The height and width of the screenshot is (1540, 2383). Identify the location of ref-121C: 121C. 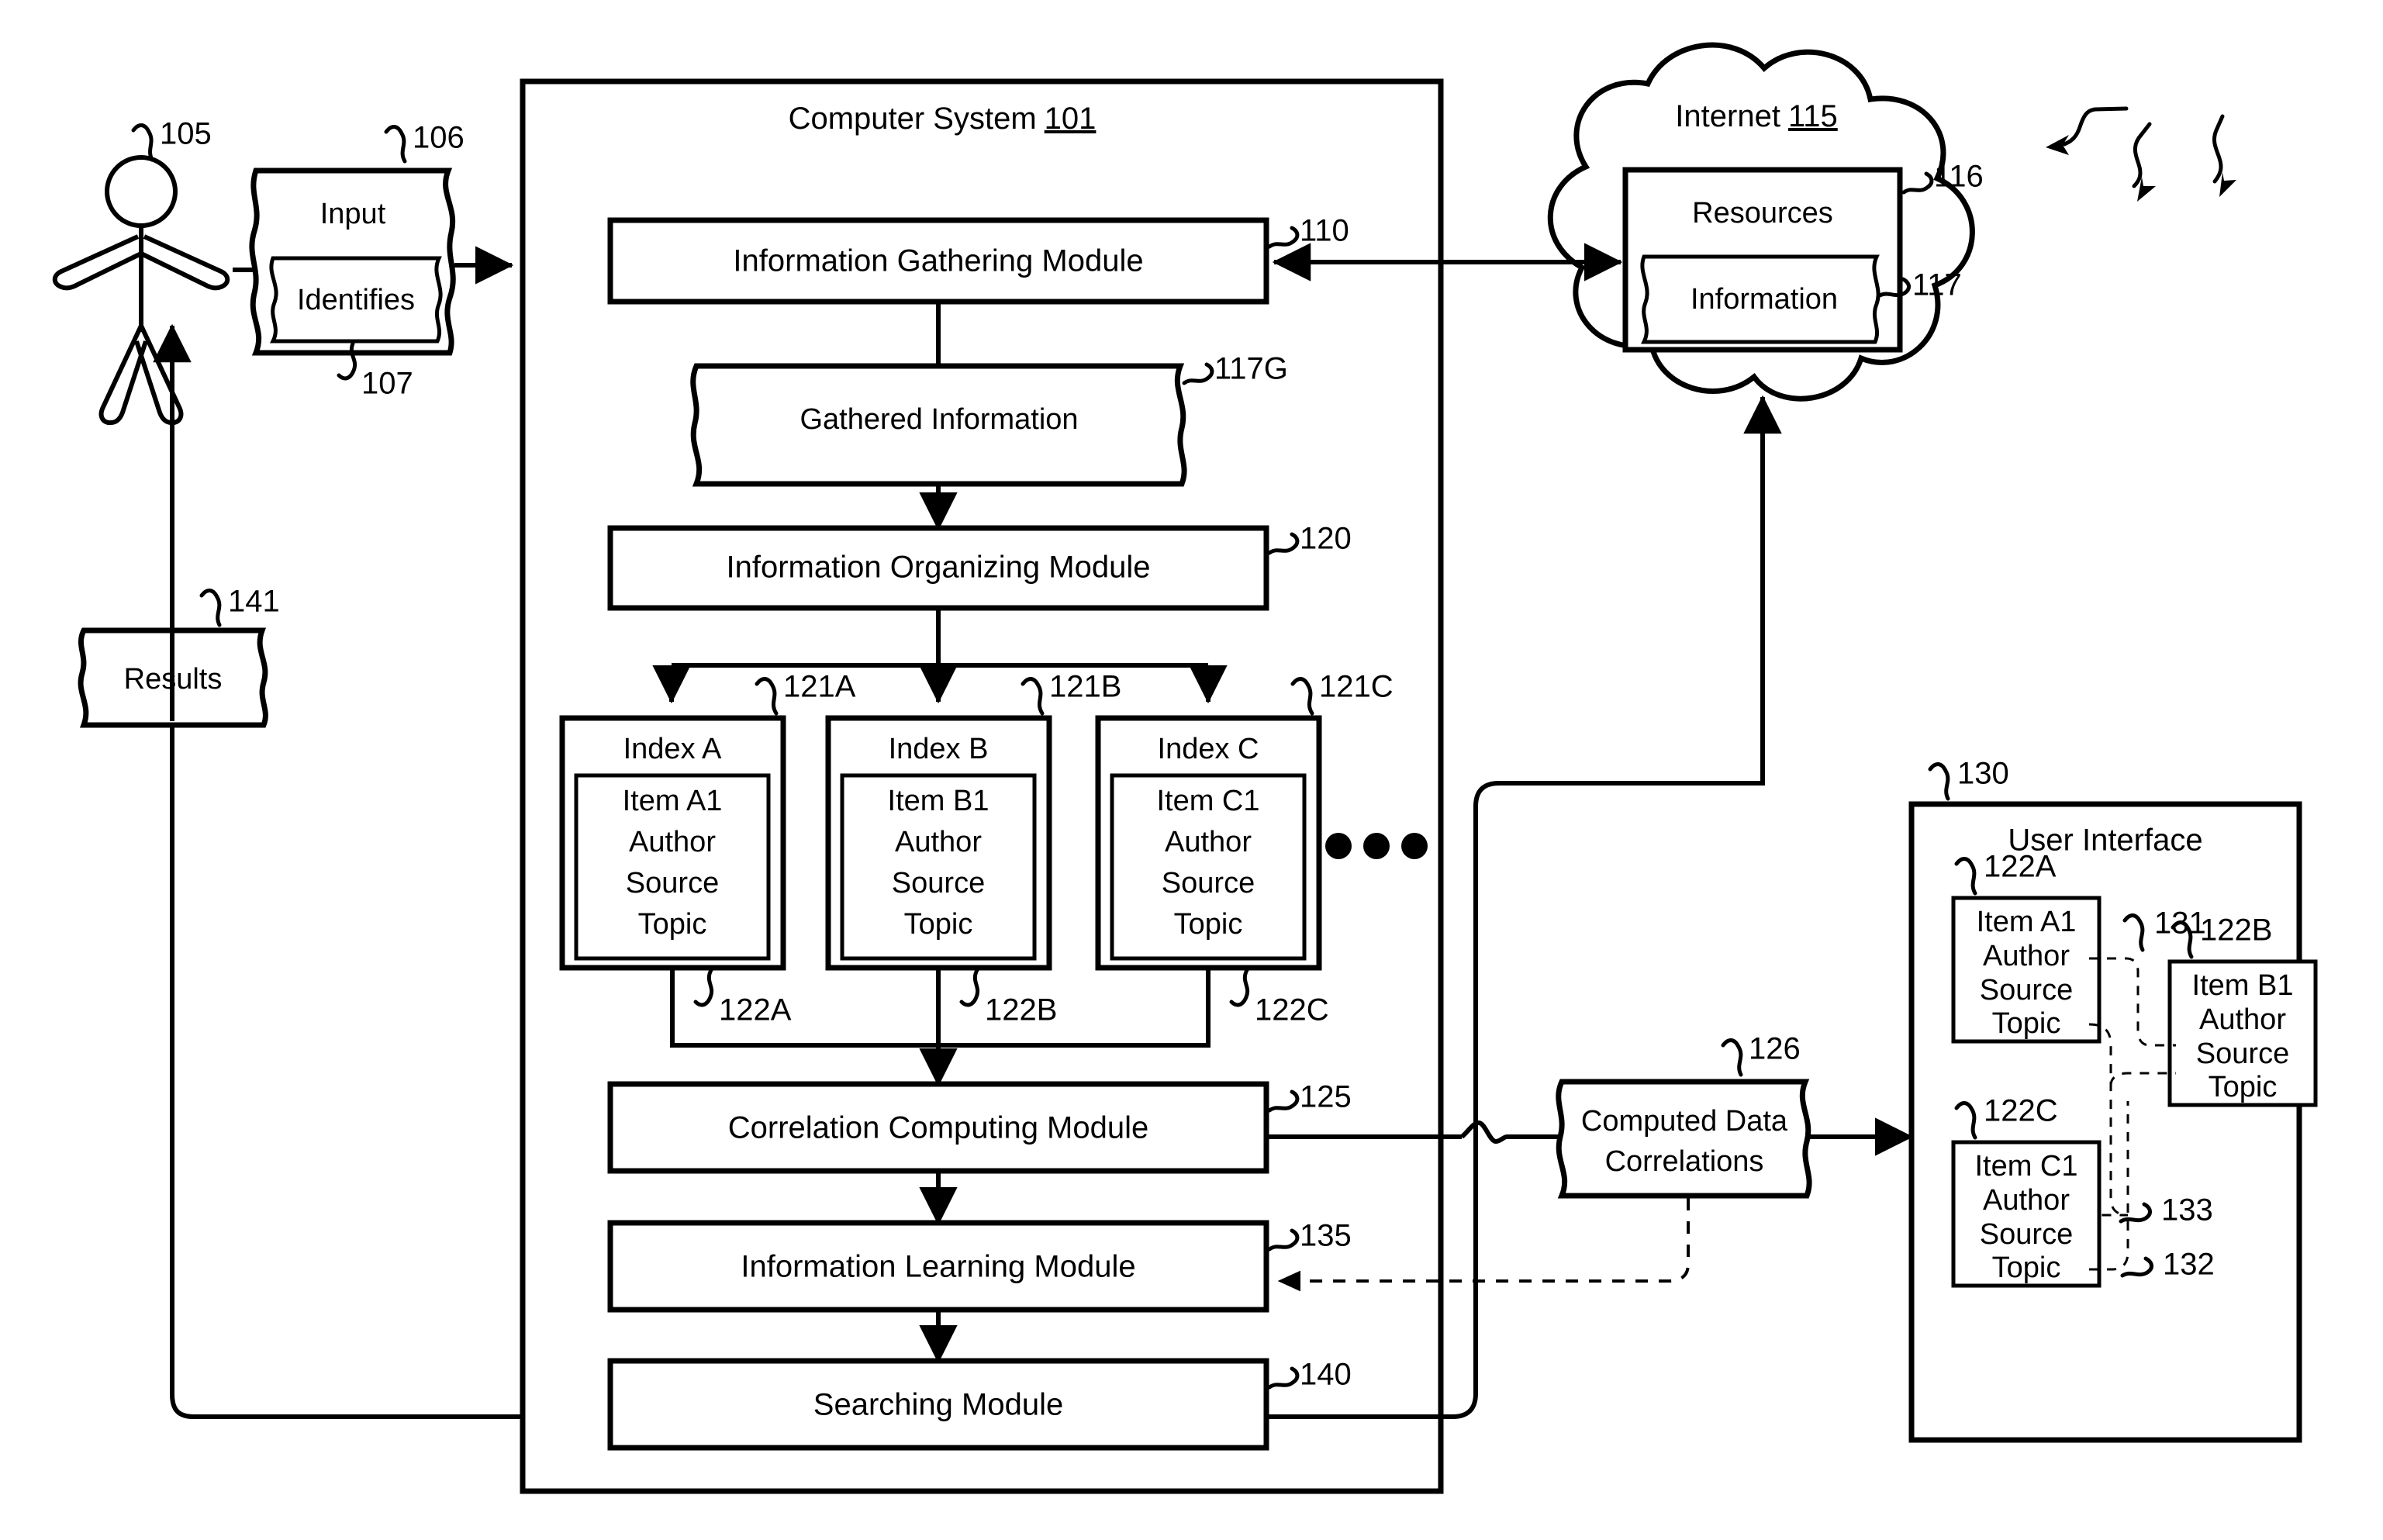
(1357, 687).